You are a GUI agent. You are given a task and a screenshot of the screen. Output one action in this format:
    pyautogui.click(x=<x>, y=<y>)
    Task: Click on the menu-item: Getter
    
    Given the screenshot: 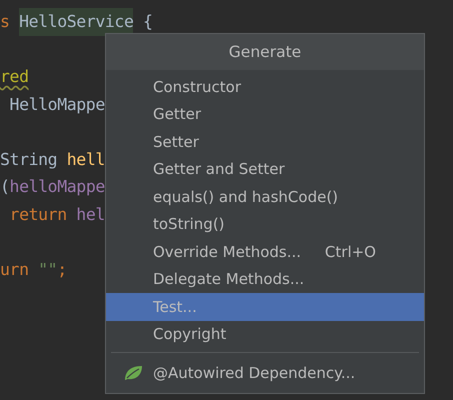 What is the action you would take?
    pyautogui.click(x=265, y=114)
    